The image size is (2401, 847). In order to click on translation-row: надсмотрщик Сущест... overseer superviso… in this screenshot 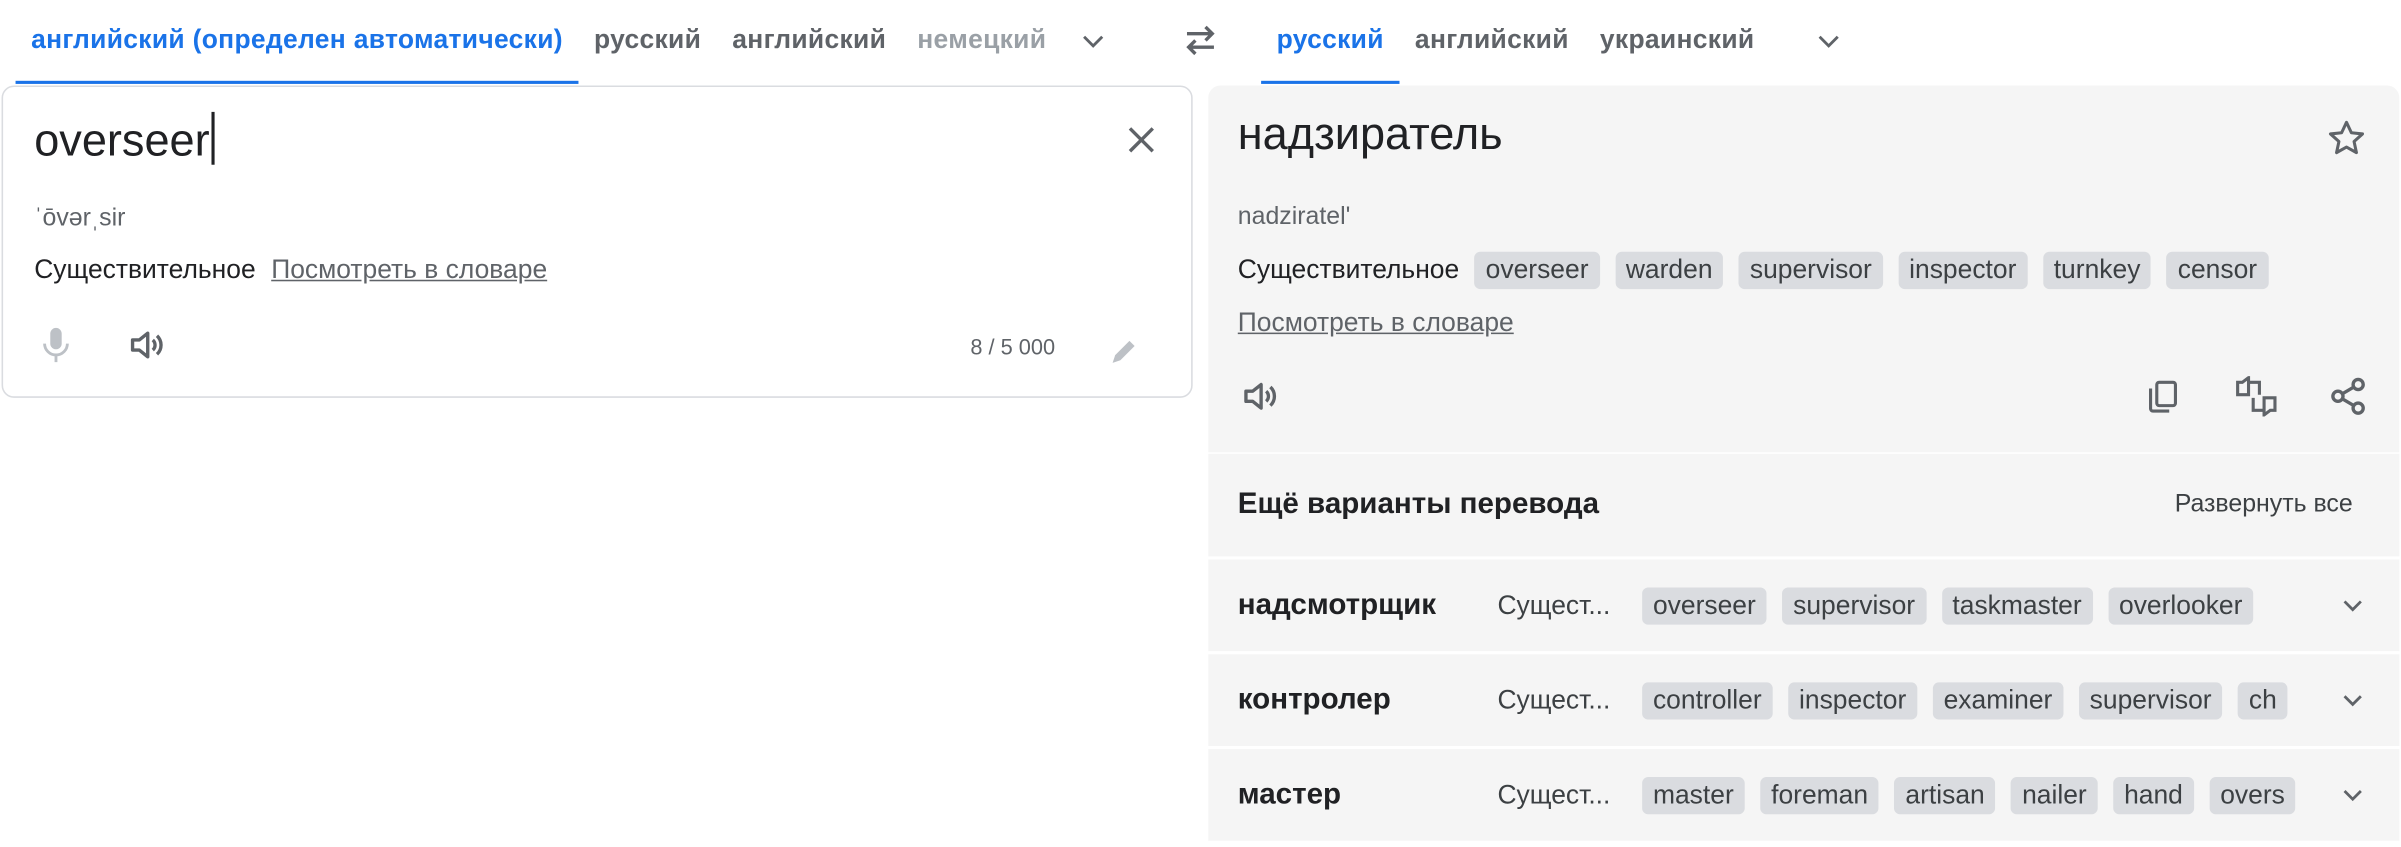, I will do `click(1804, 605)`.